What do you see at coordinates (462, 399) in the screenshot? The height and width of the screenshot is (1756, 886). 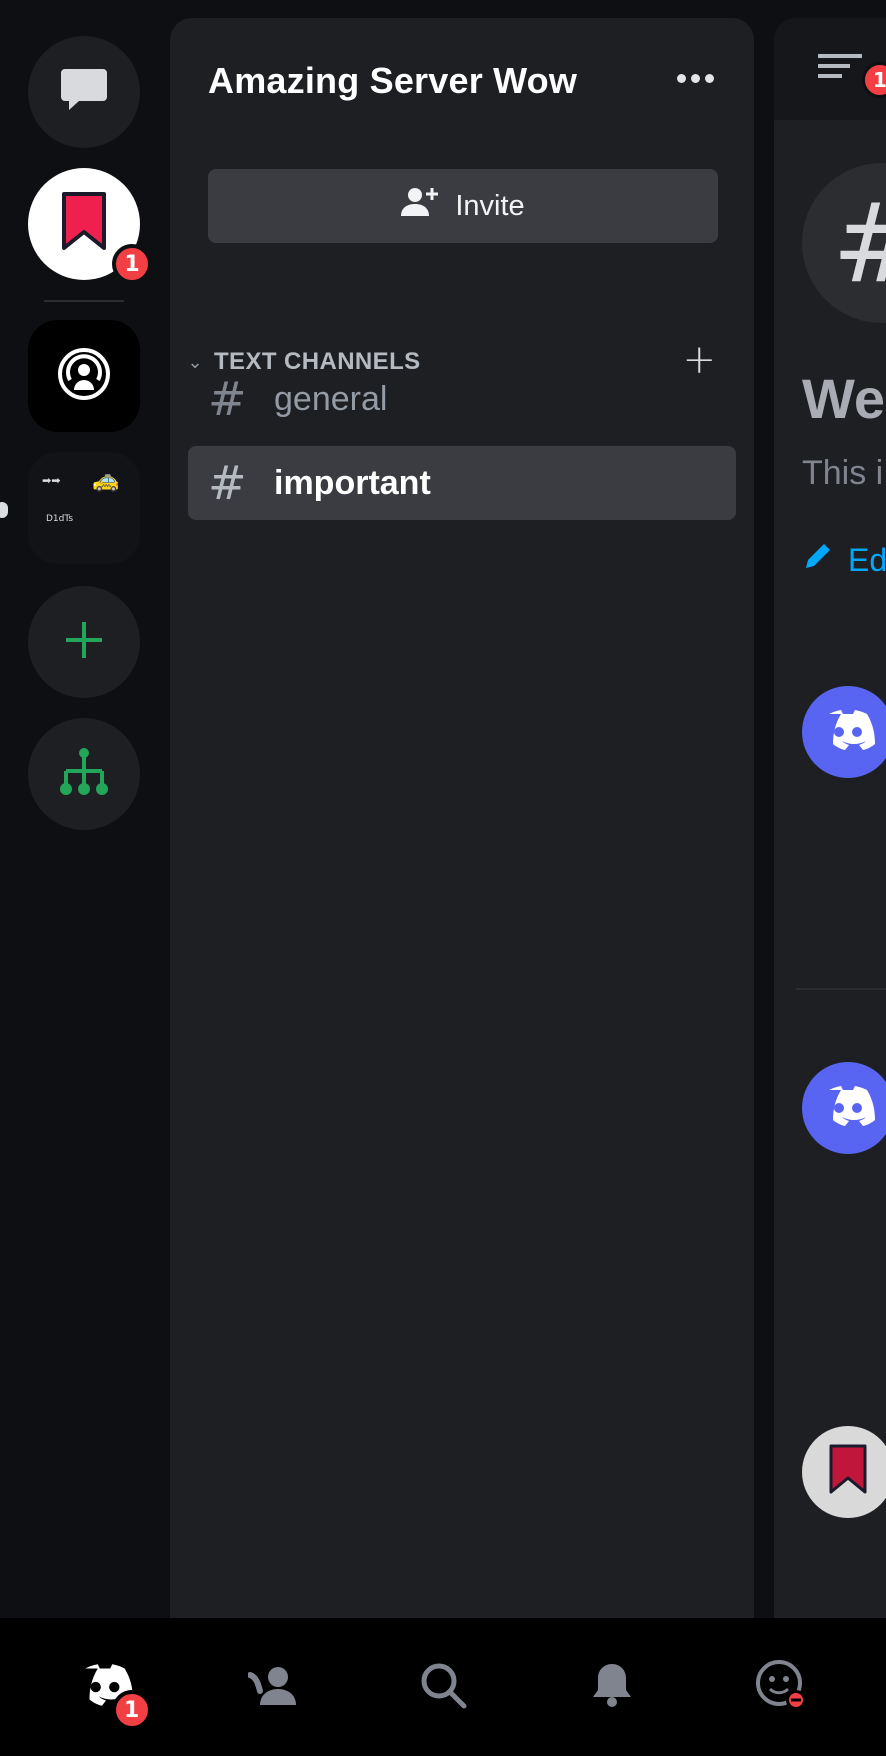 I see `channel-general: # general` at bounding box center [462, 399].